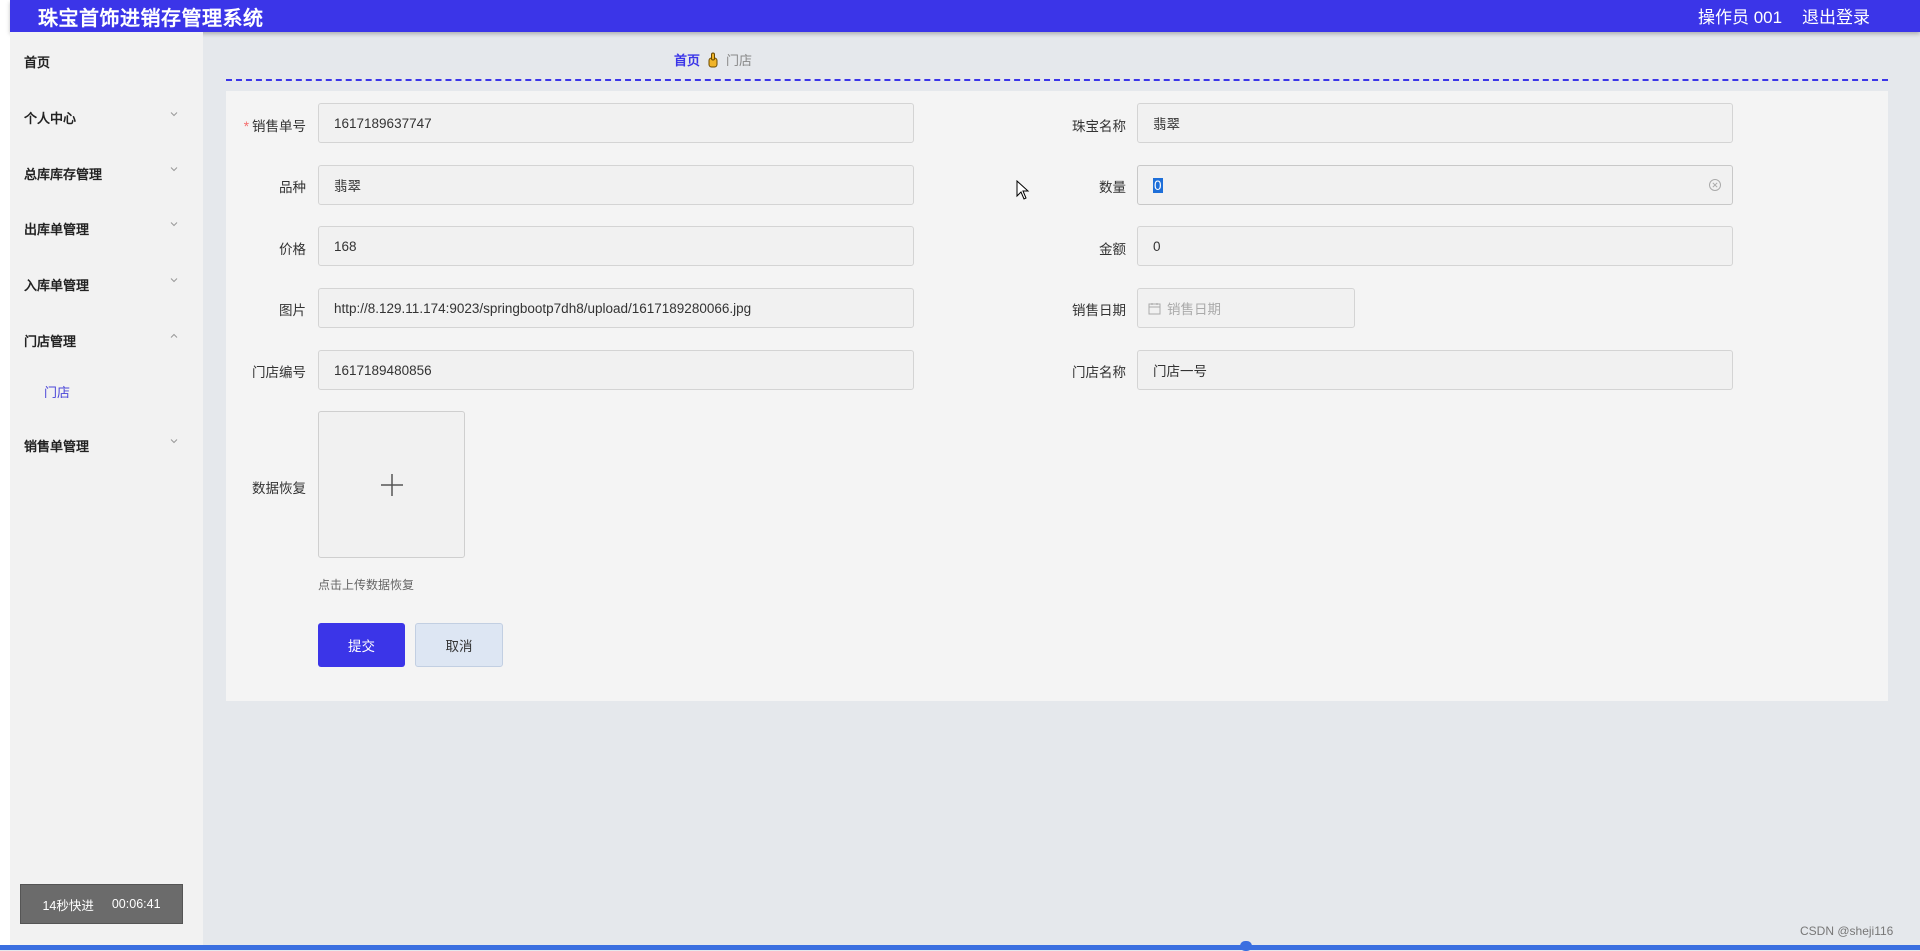  What do you see at coordinates (1194, 309) in the screenshot?
I see `sale-date-placeholder: 销售日期` at bounding box center [1194, 309].